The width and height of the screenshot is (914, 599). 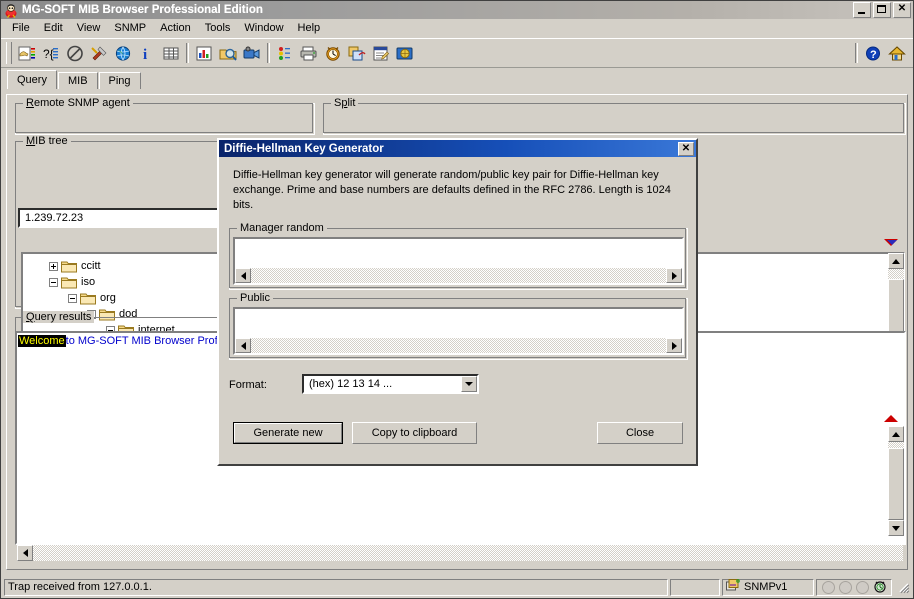 I want to click on query-icon: ?{, so click(x=51, y=53).